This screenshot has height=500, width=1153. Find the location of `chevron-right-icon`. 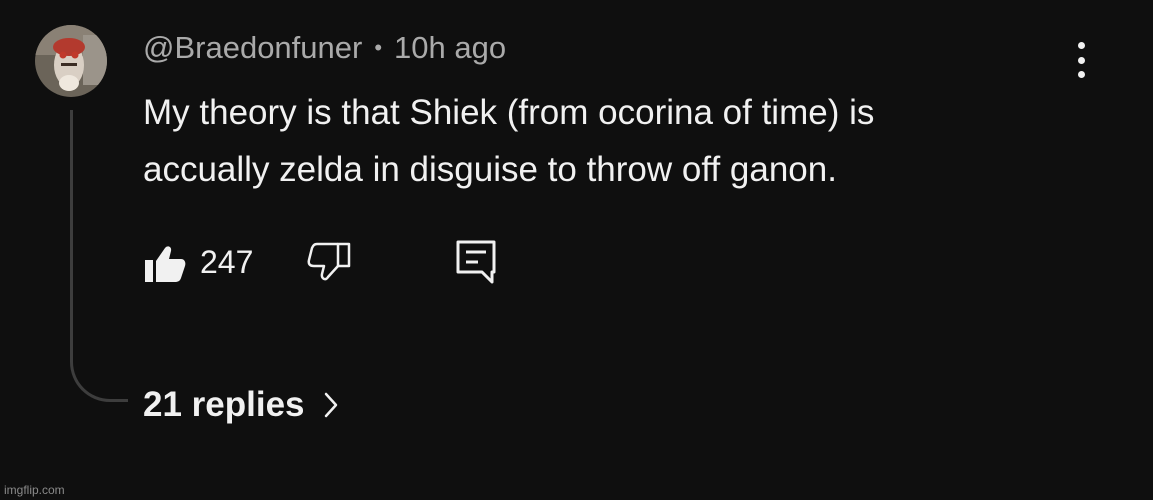

chevron-right-icon is located at coordinates (330, 405).